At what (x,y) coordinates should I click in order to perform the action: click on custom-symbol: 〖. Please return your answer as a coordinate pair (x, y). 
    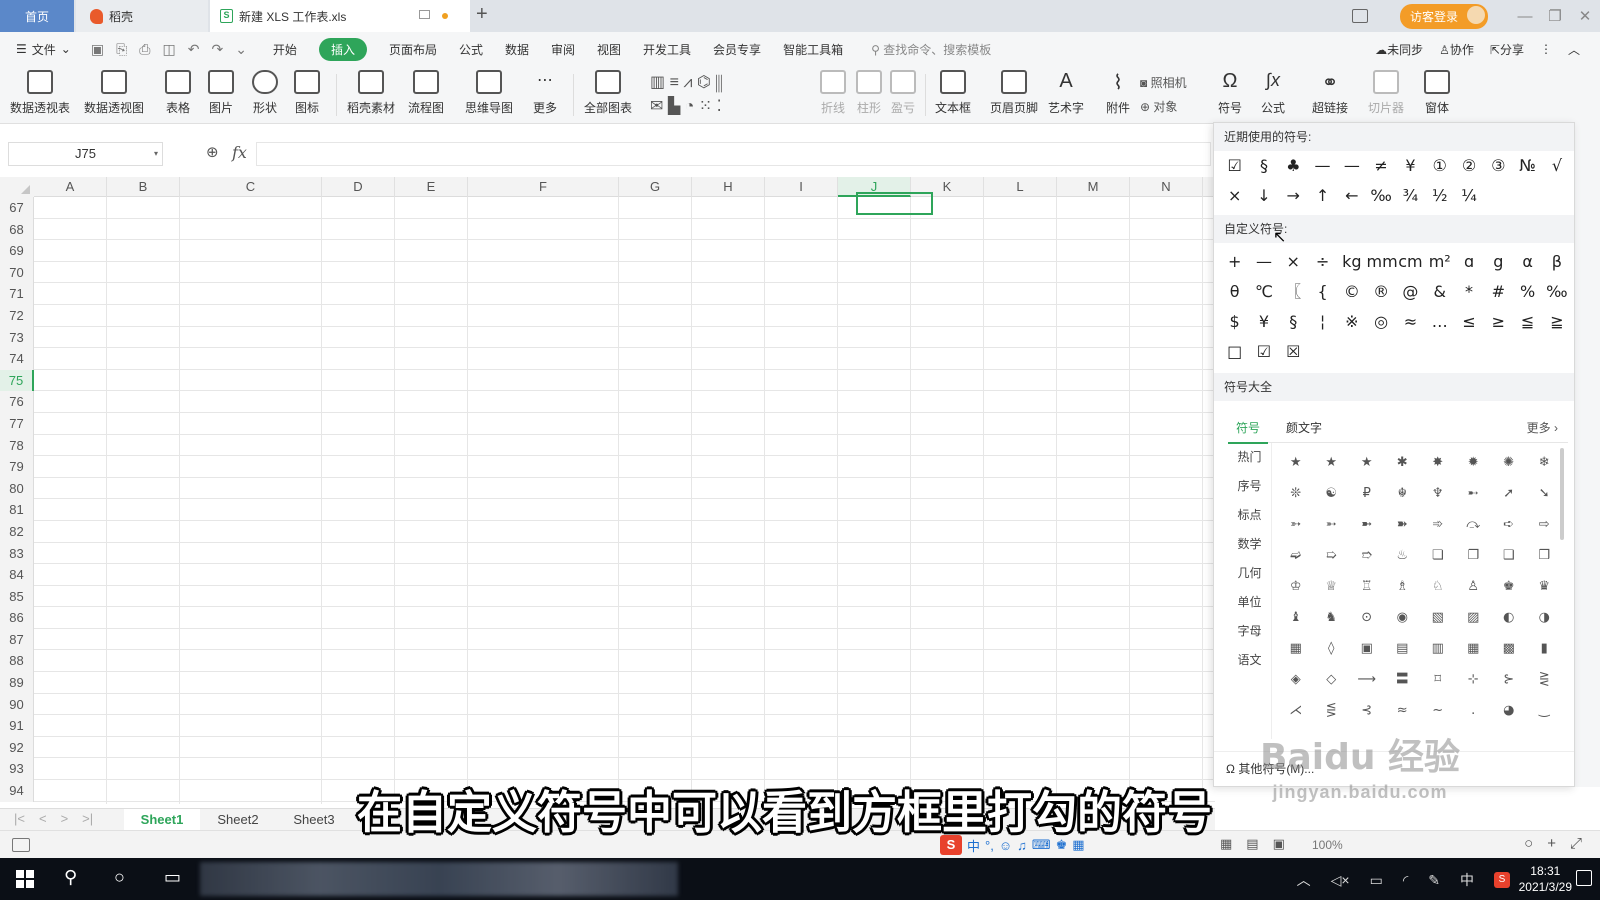
    Looking at the image, I should click on (1293, 292).